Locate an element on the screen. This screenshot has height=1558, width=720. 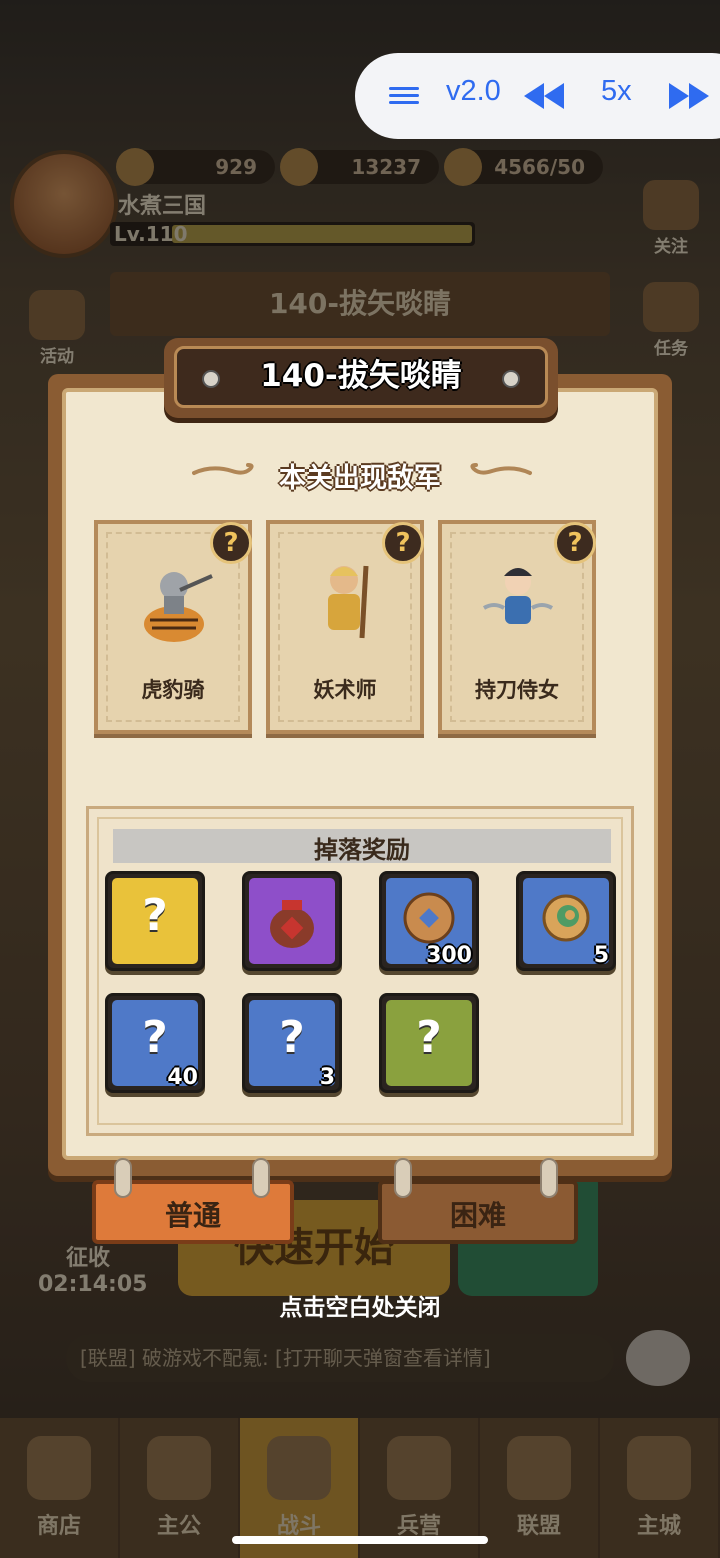
rewind-icon is located at coordinates (545, 96).